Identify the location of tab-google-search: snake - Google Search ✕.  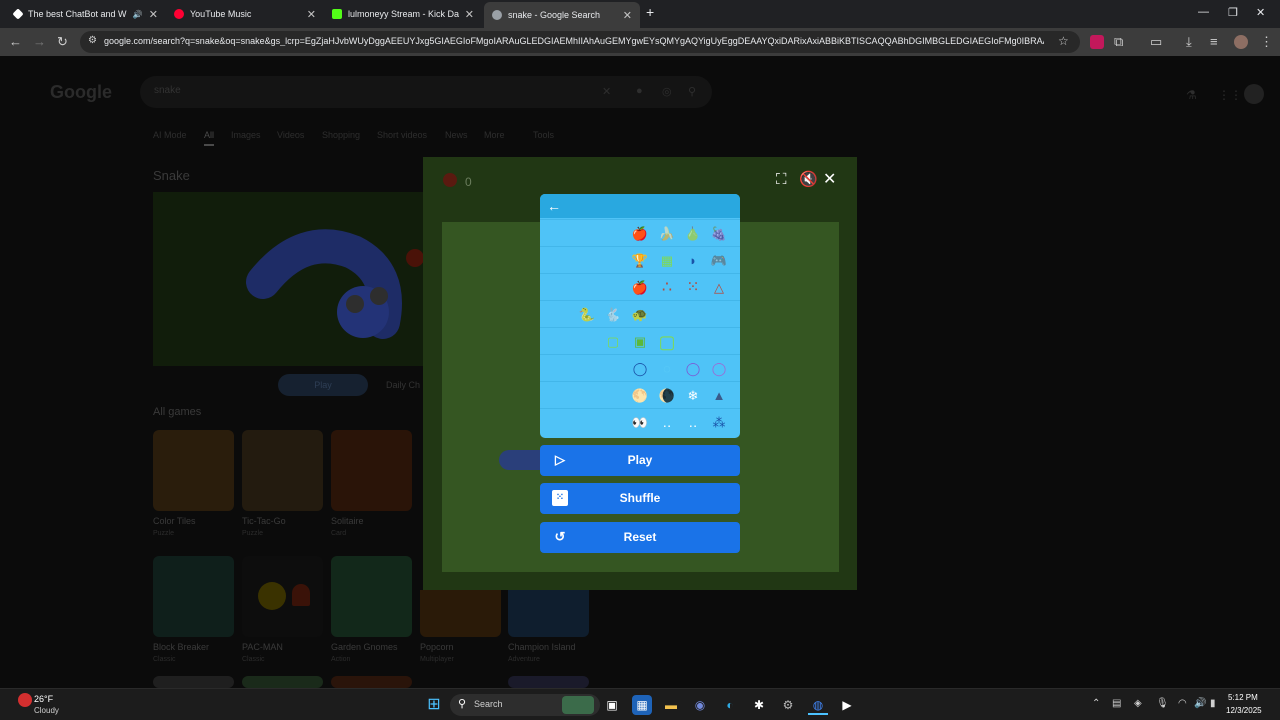
(562, 15).